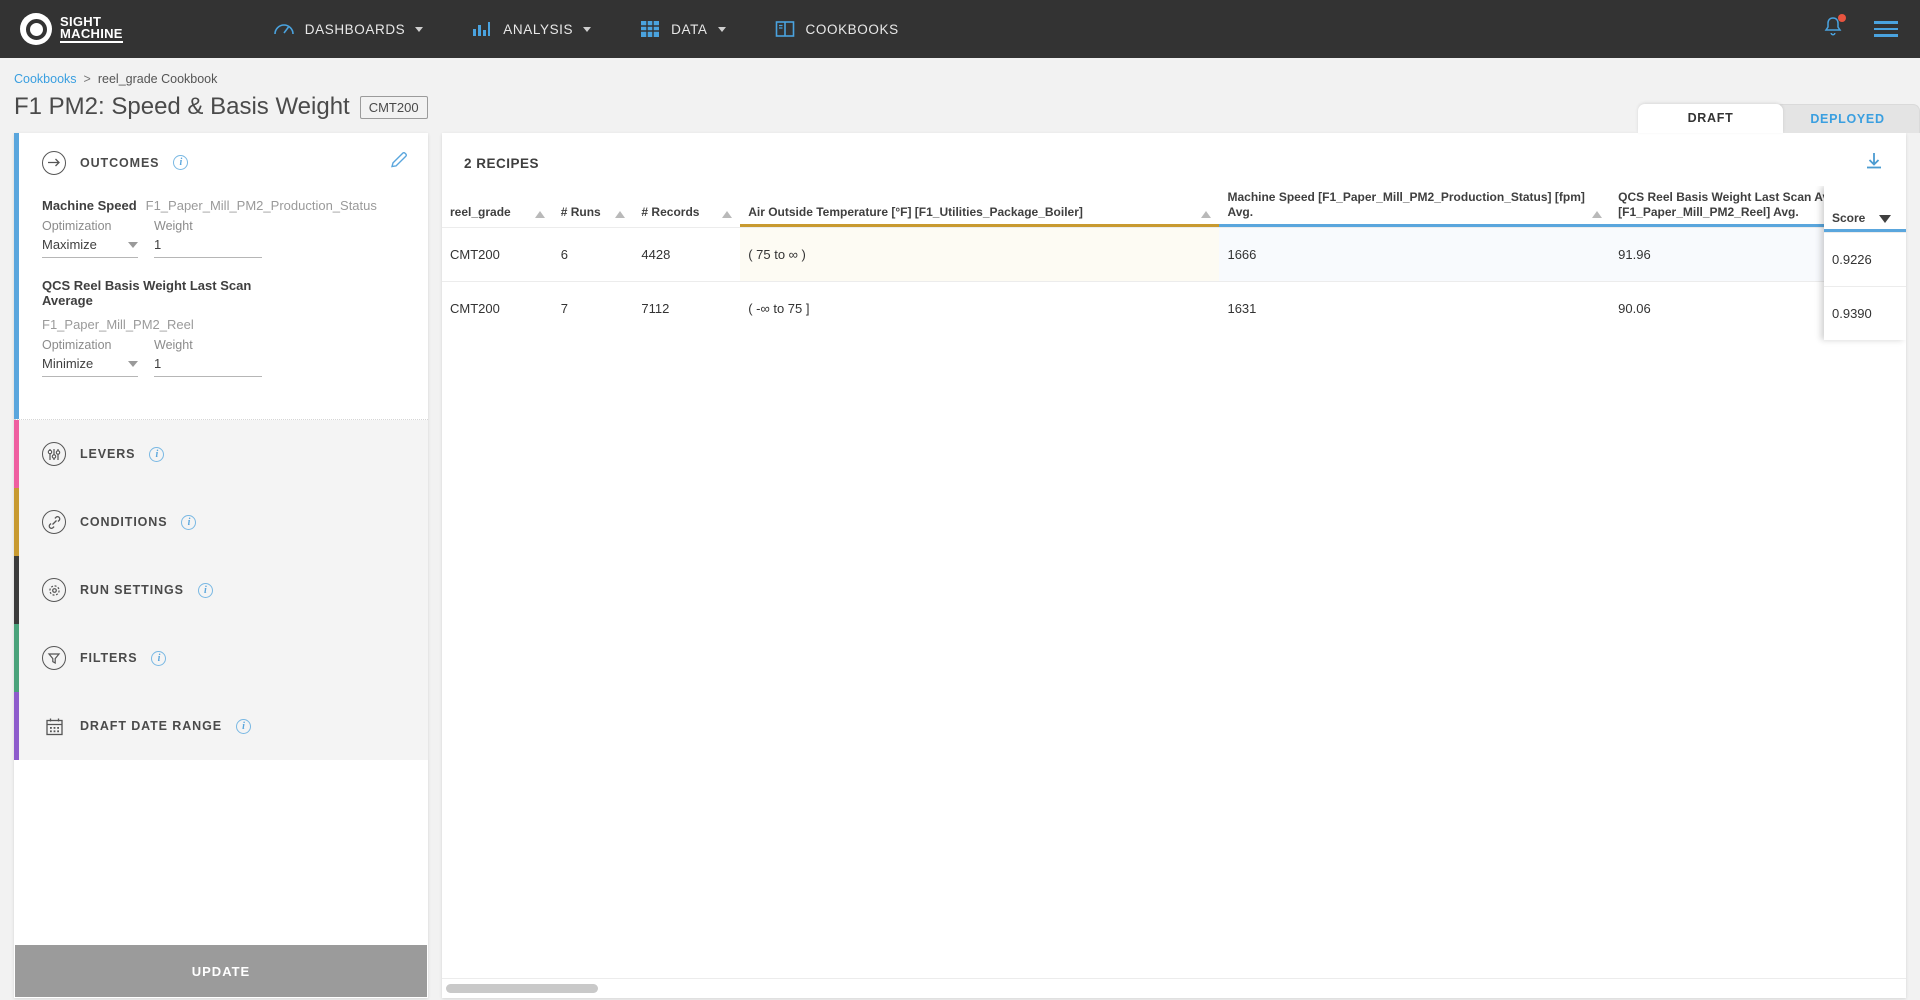 This screenshot has width=1920, height=1000. I want to click on sliders-circle-icon, so click(54, 454).